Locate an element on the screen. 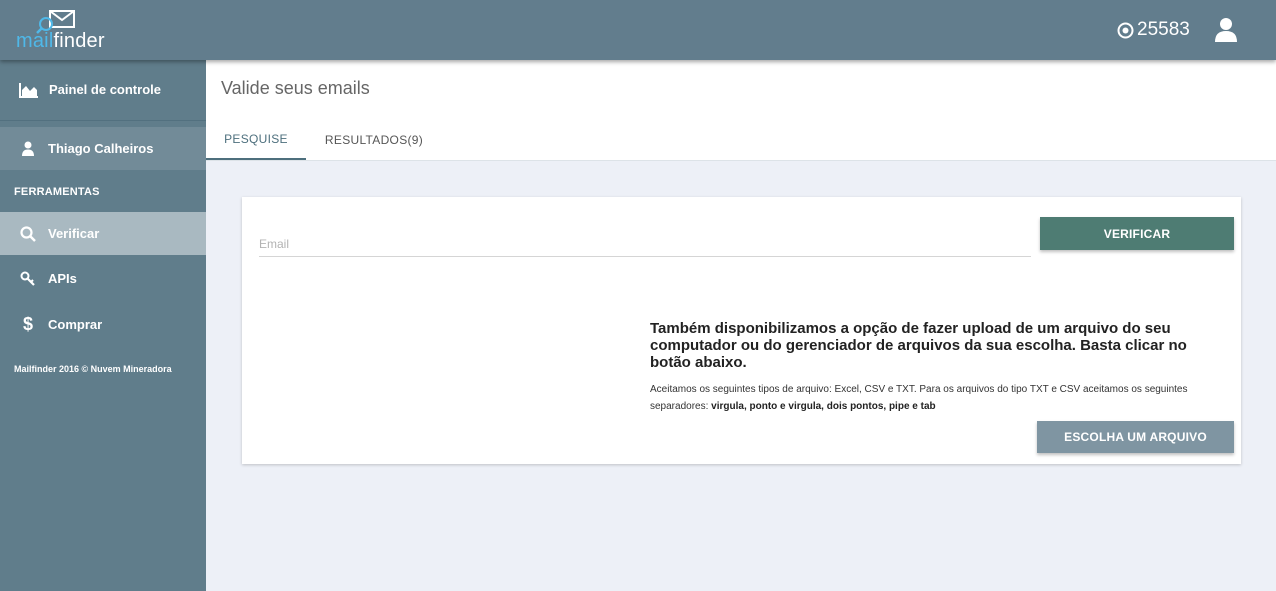 This screenshot has height=591, width=1276. sidebar-item-dashboard: Painel de controle is located at coordinates (103, 89).